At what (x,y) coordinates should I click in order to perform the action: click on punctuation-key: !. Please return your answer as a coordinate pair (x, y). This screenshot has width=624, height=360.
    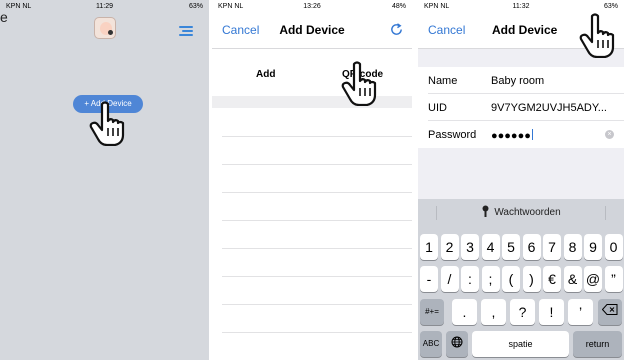
    Looking at the image, I should click on (551, 312).